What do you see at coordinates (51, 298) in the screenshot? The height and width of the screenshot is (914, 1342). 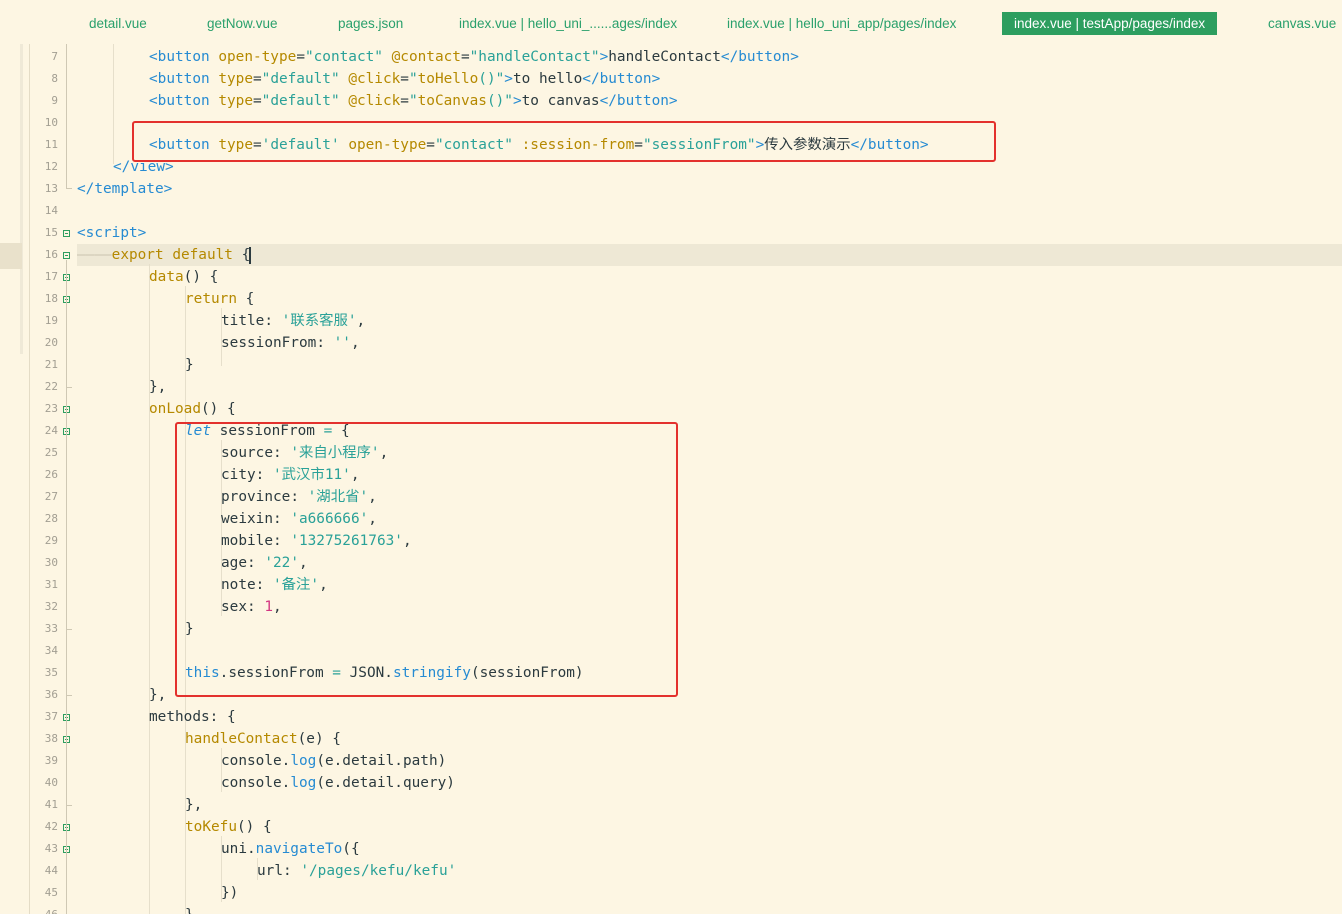 I see `line-number: 18` at bounding box center [51, 298].